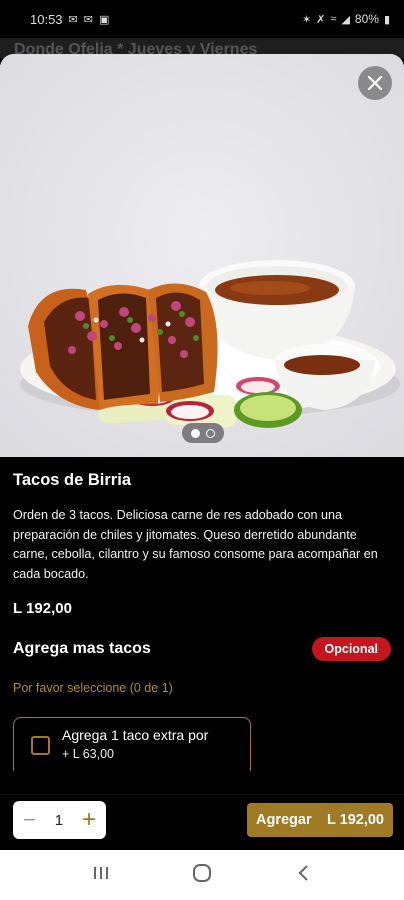  Describe the element at coordinates (135, 743) in the screenshot. I see `option-text: Agrega 1 taco extra por + L 63,00` at that location.